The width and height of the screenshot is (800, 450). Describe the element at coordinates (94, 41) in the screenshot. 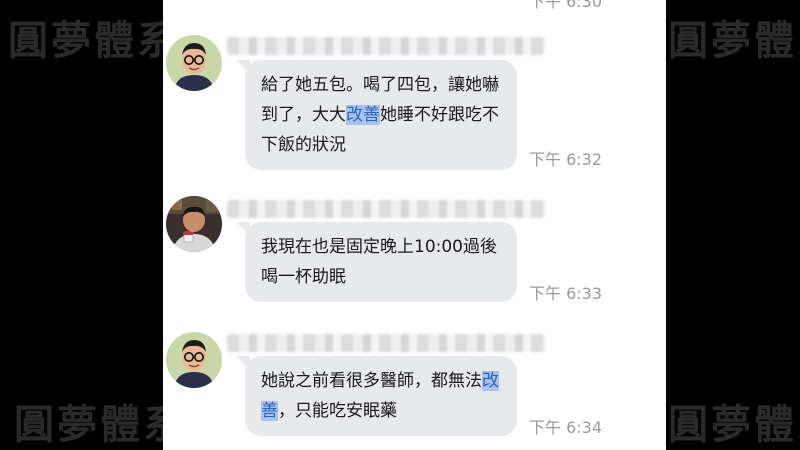

I see `watermark-top-left: 圓夢體系` at that location.